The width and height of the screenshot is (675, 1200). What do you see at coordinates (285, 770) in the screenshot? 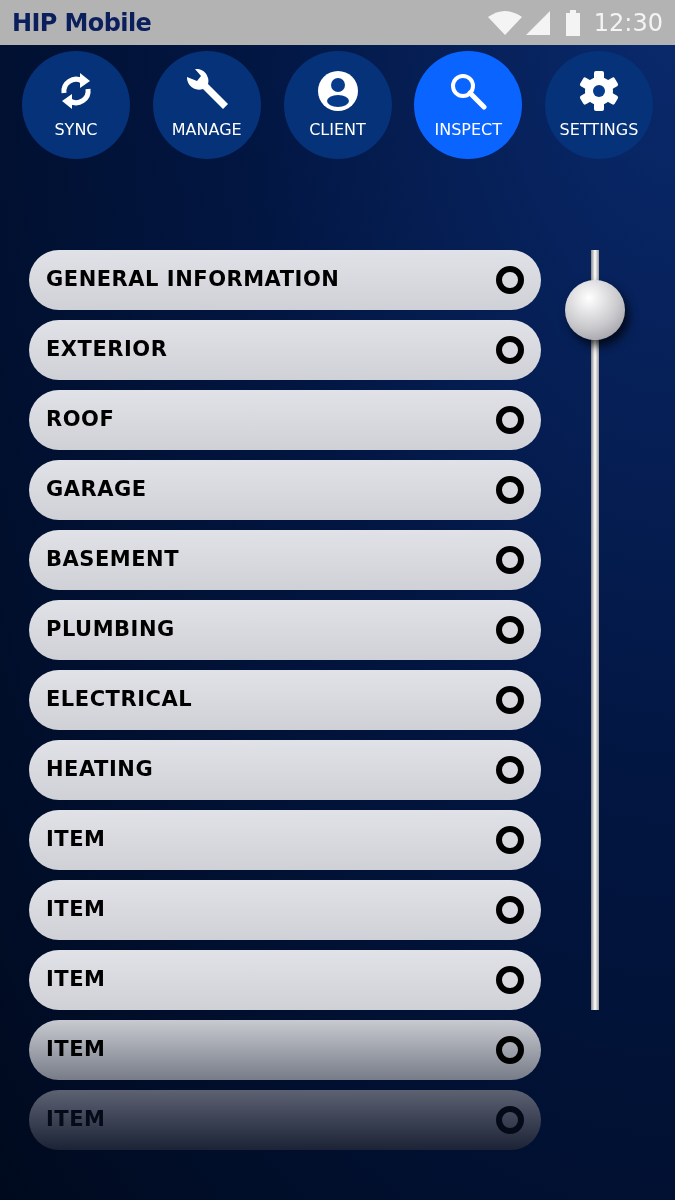
I see `section-item: HEATING` at bounding box center [285, 770].